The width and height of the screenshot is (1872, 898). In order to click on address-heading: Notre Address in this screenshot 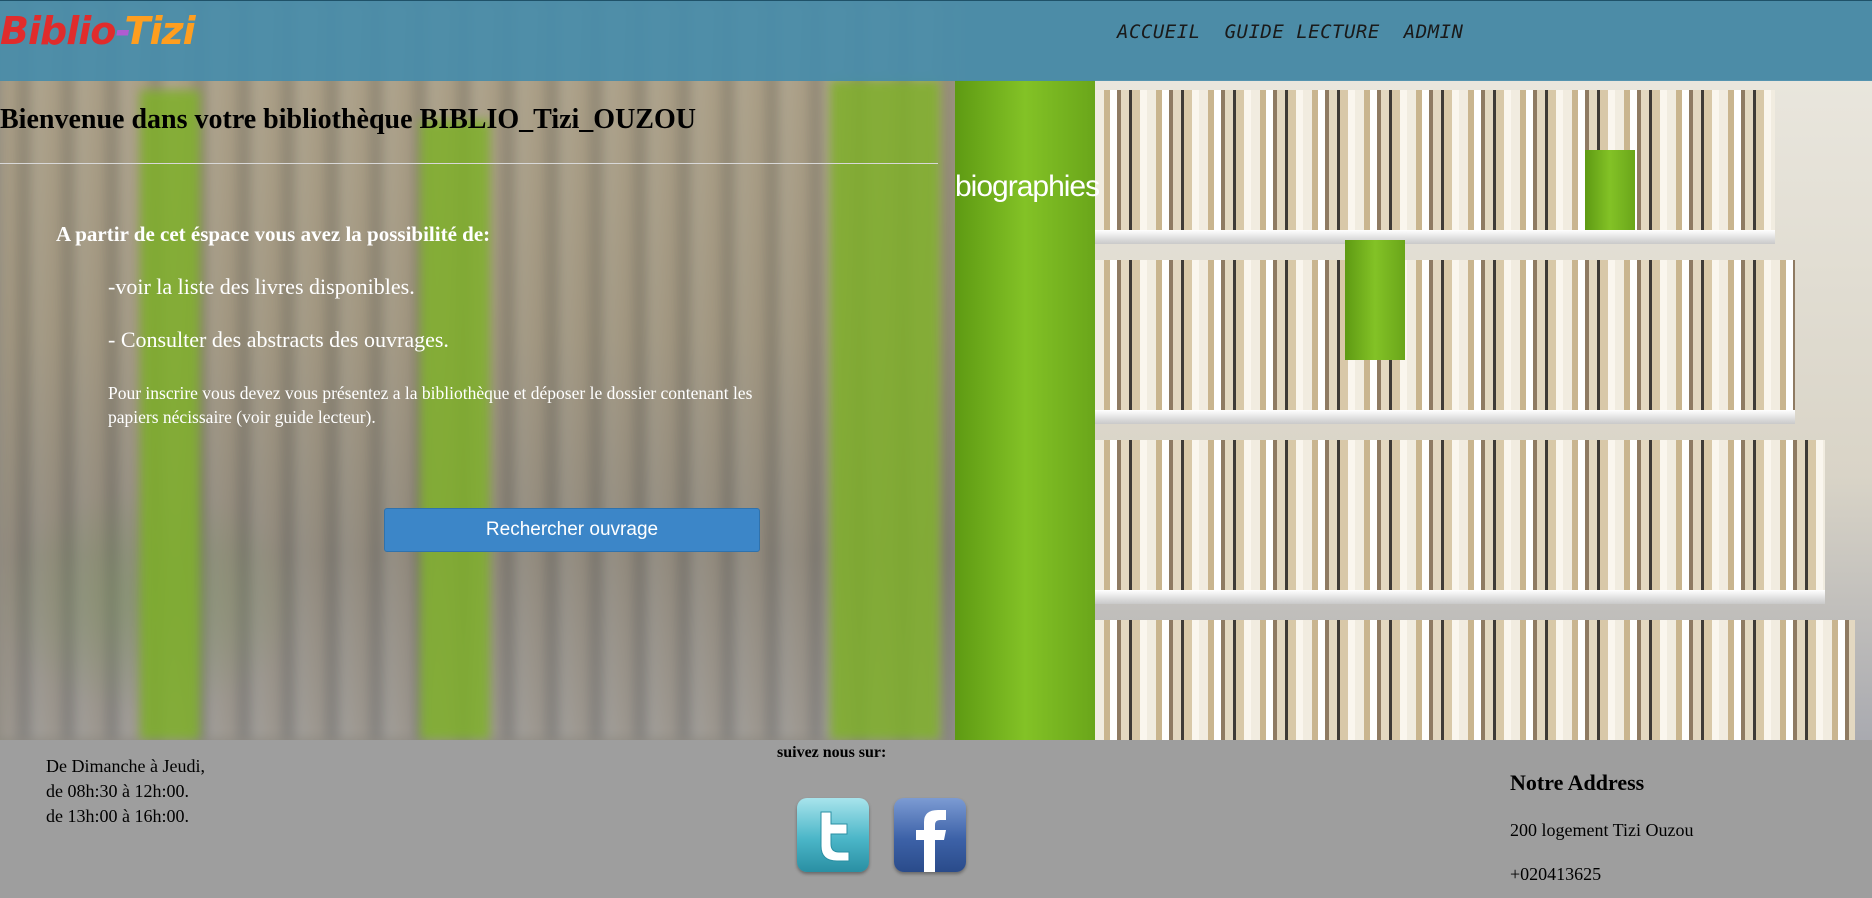, I will do `click(1577, 782)`.